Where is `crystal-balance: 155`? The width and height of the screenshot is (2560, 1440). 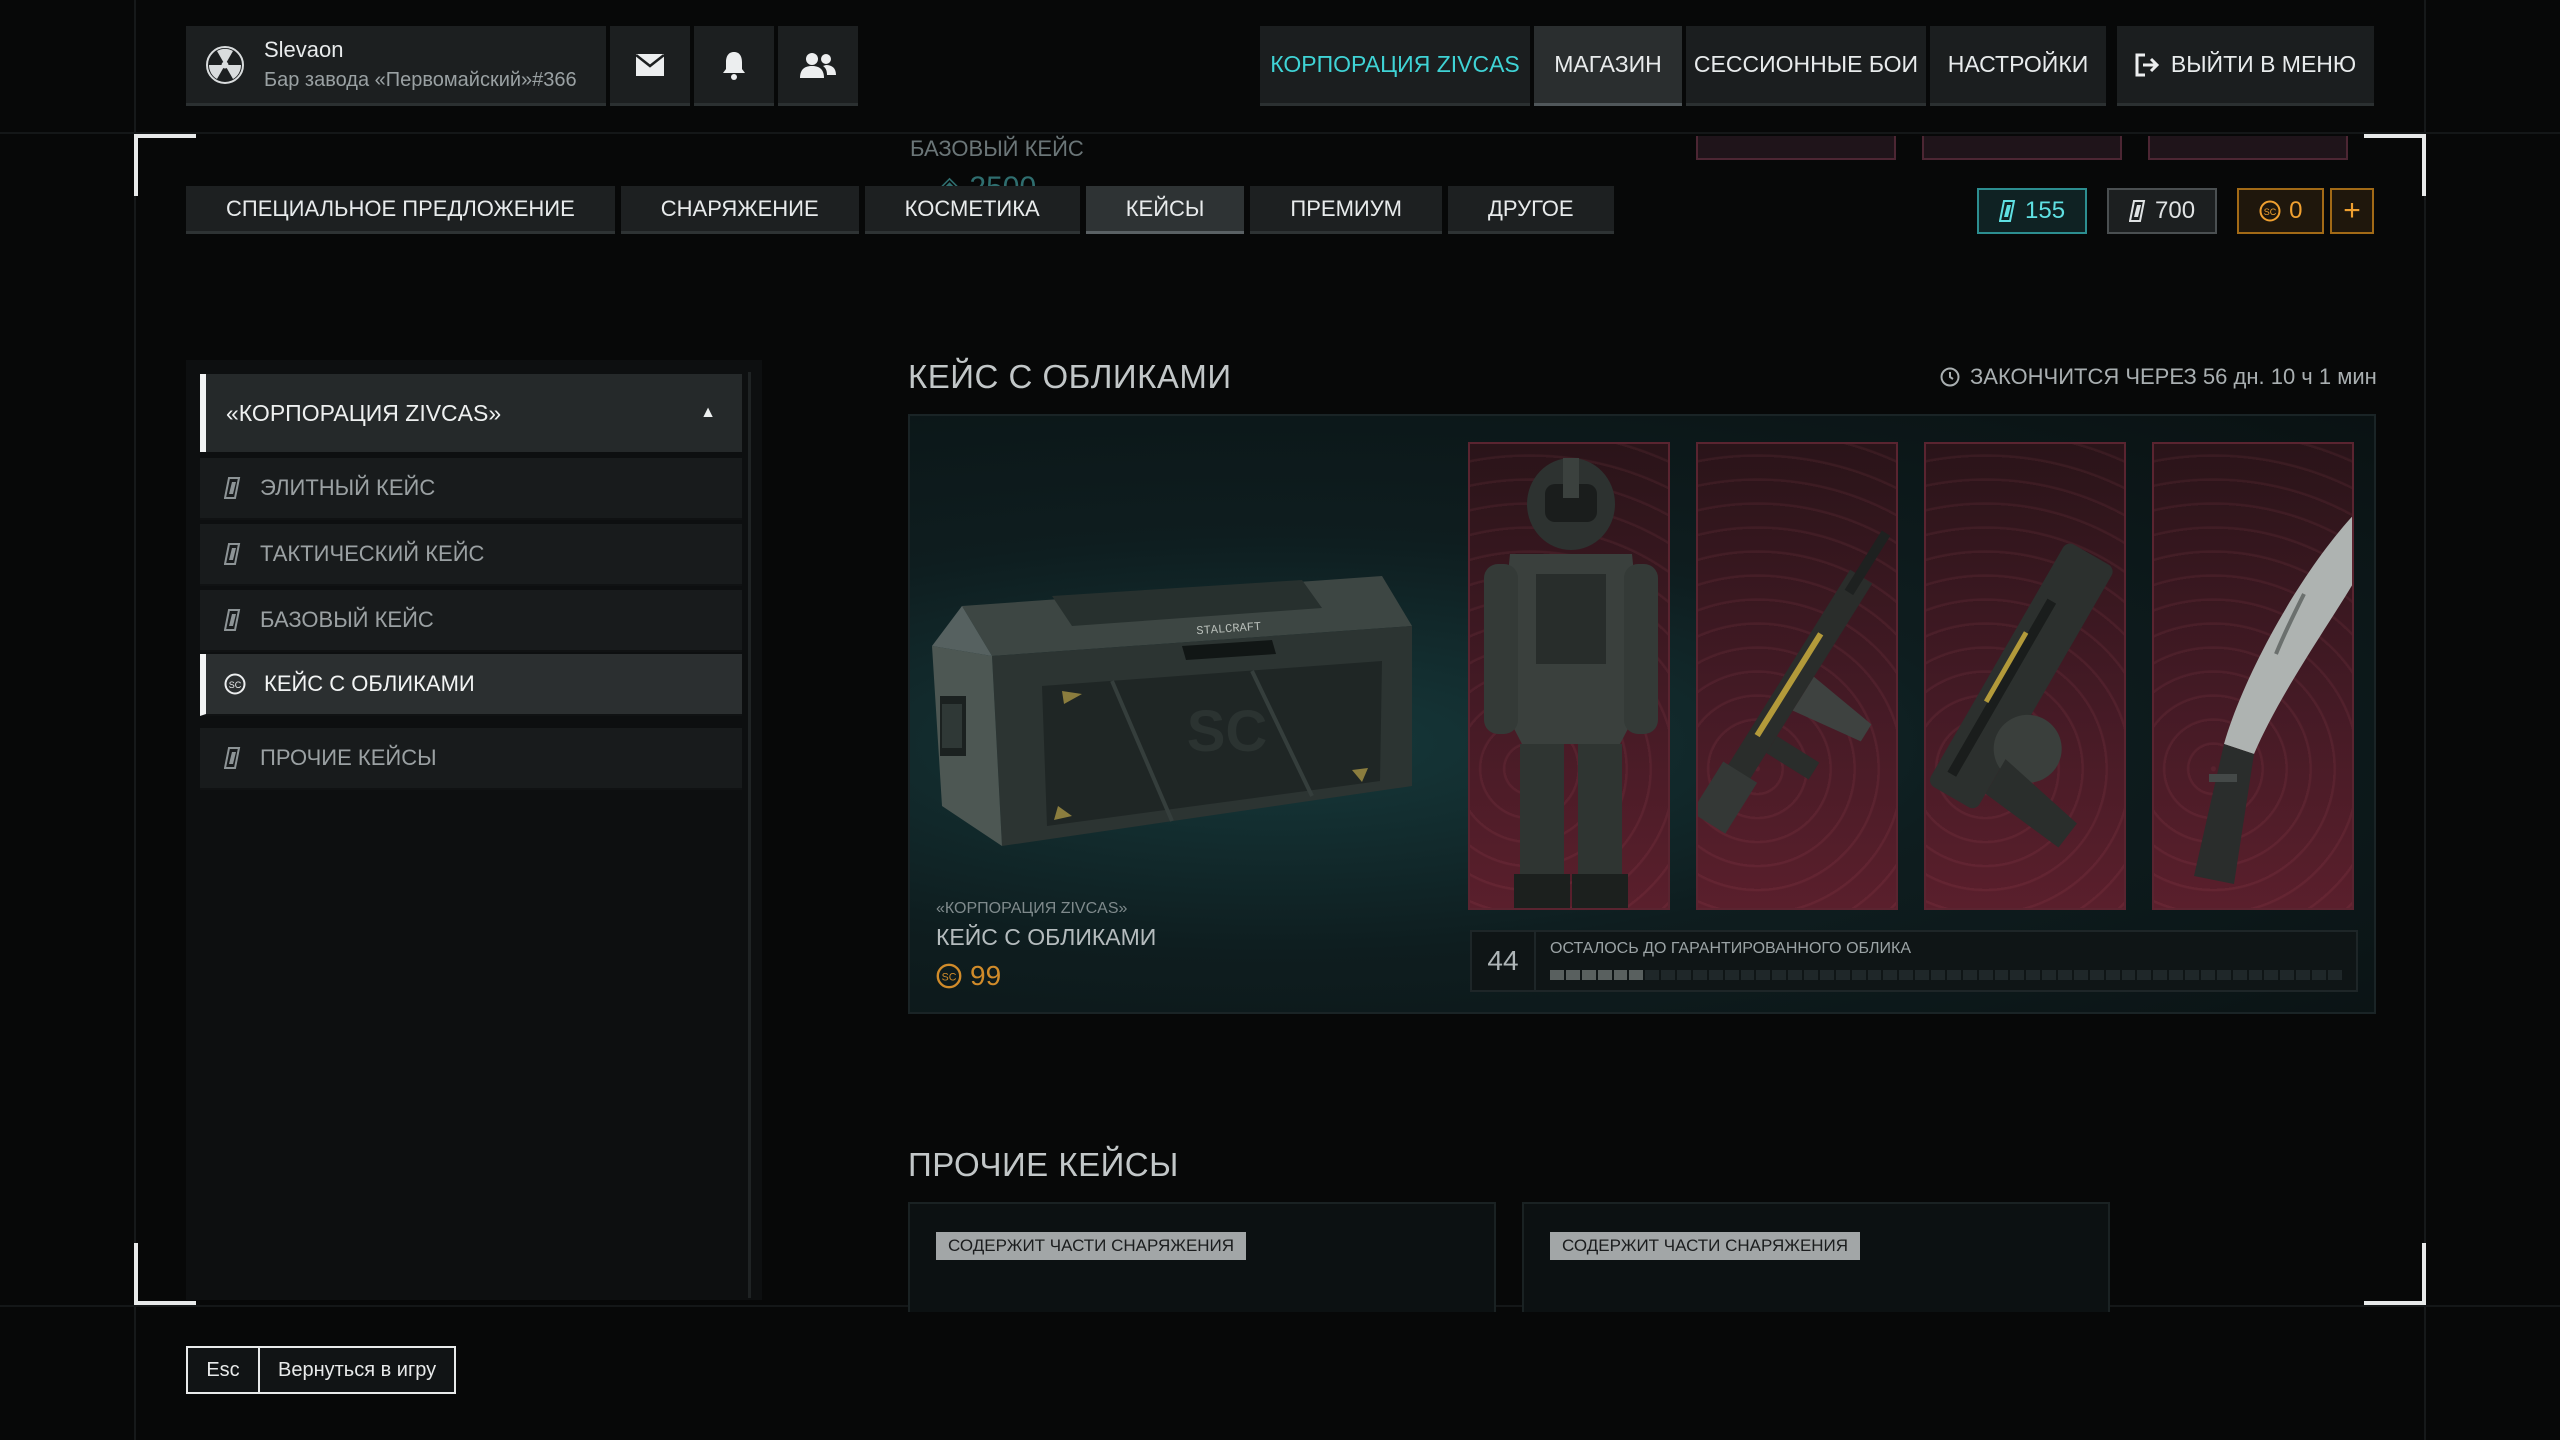 crystal-balance: 155 is located at coordinates (2032, 211).